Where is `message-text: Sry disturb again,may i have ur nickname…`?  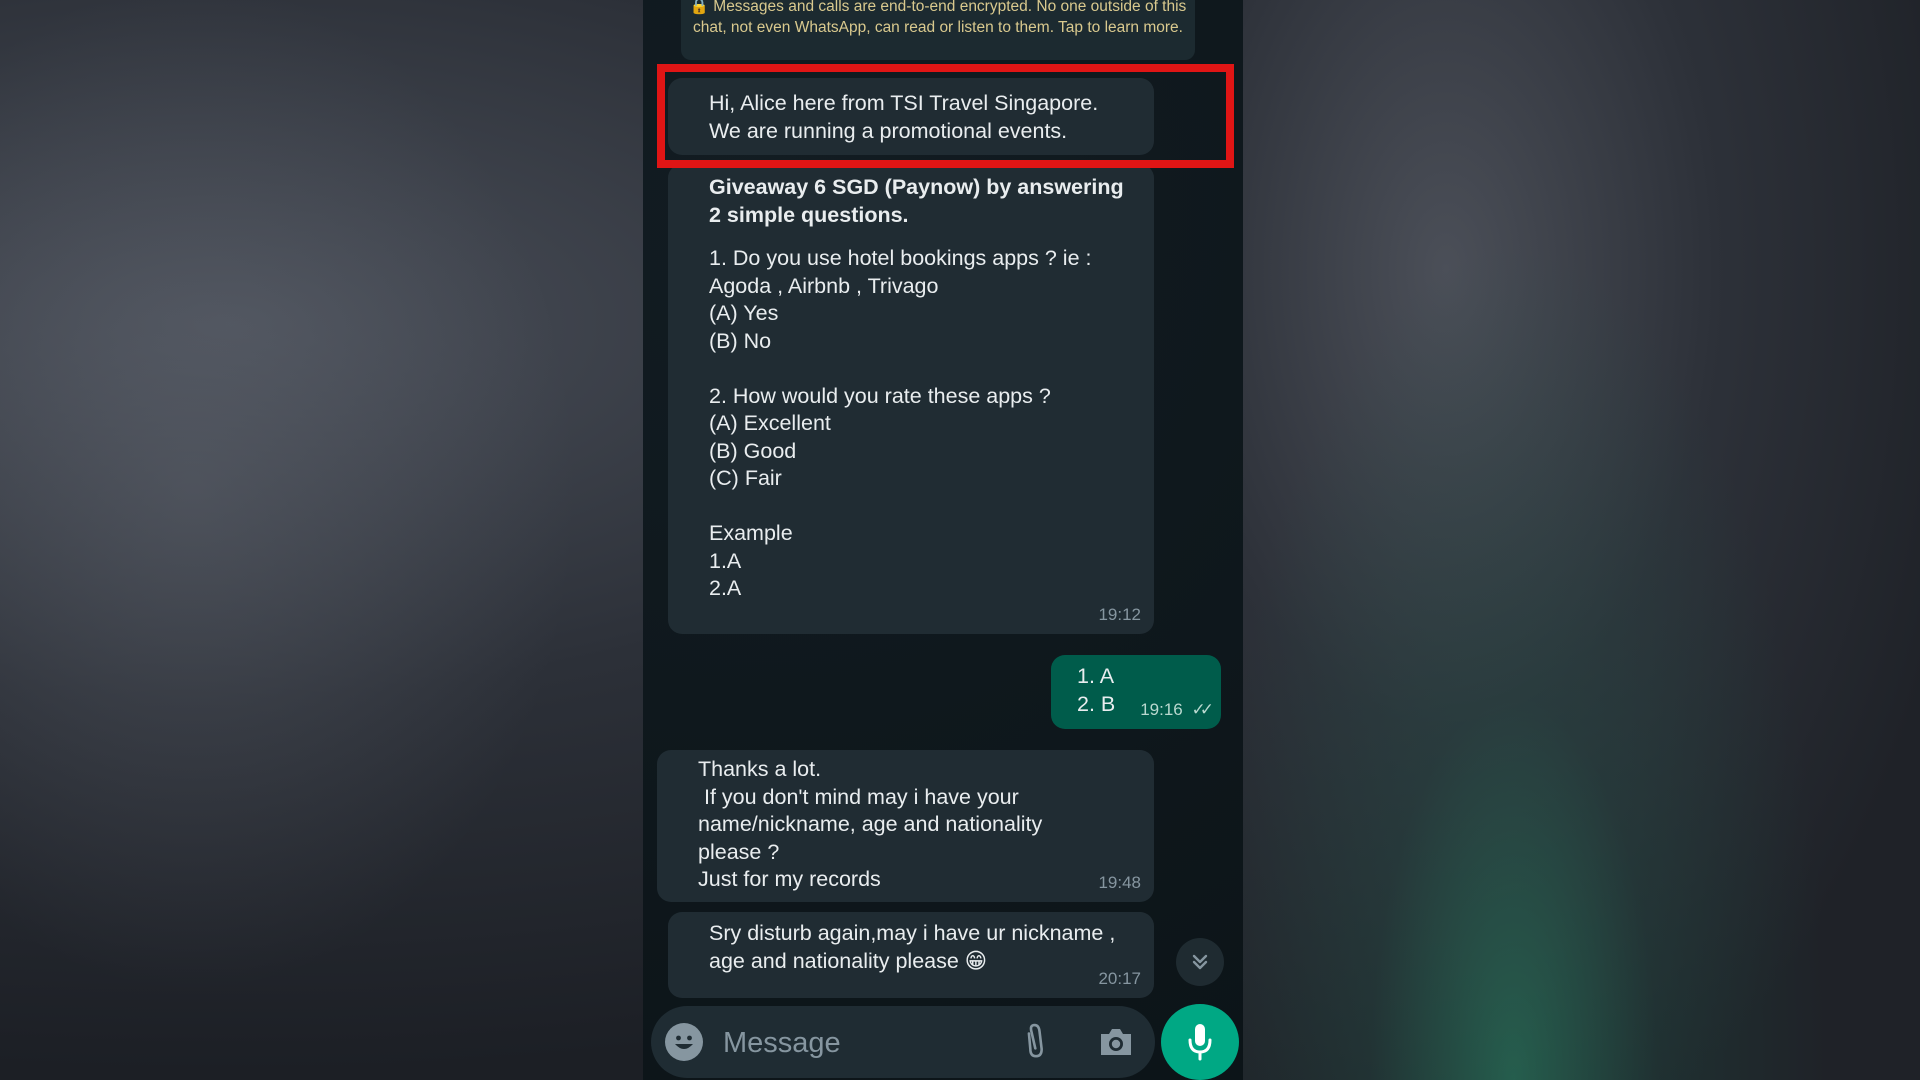 message-text: Sry disturb again,may i have ur nickname… is located at coordinates (912, 947).